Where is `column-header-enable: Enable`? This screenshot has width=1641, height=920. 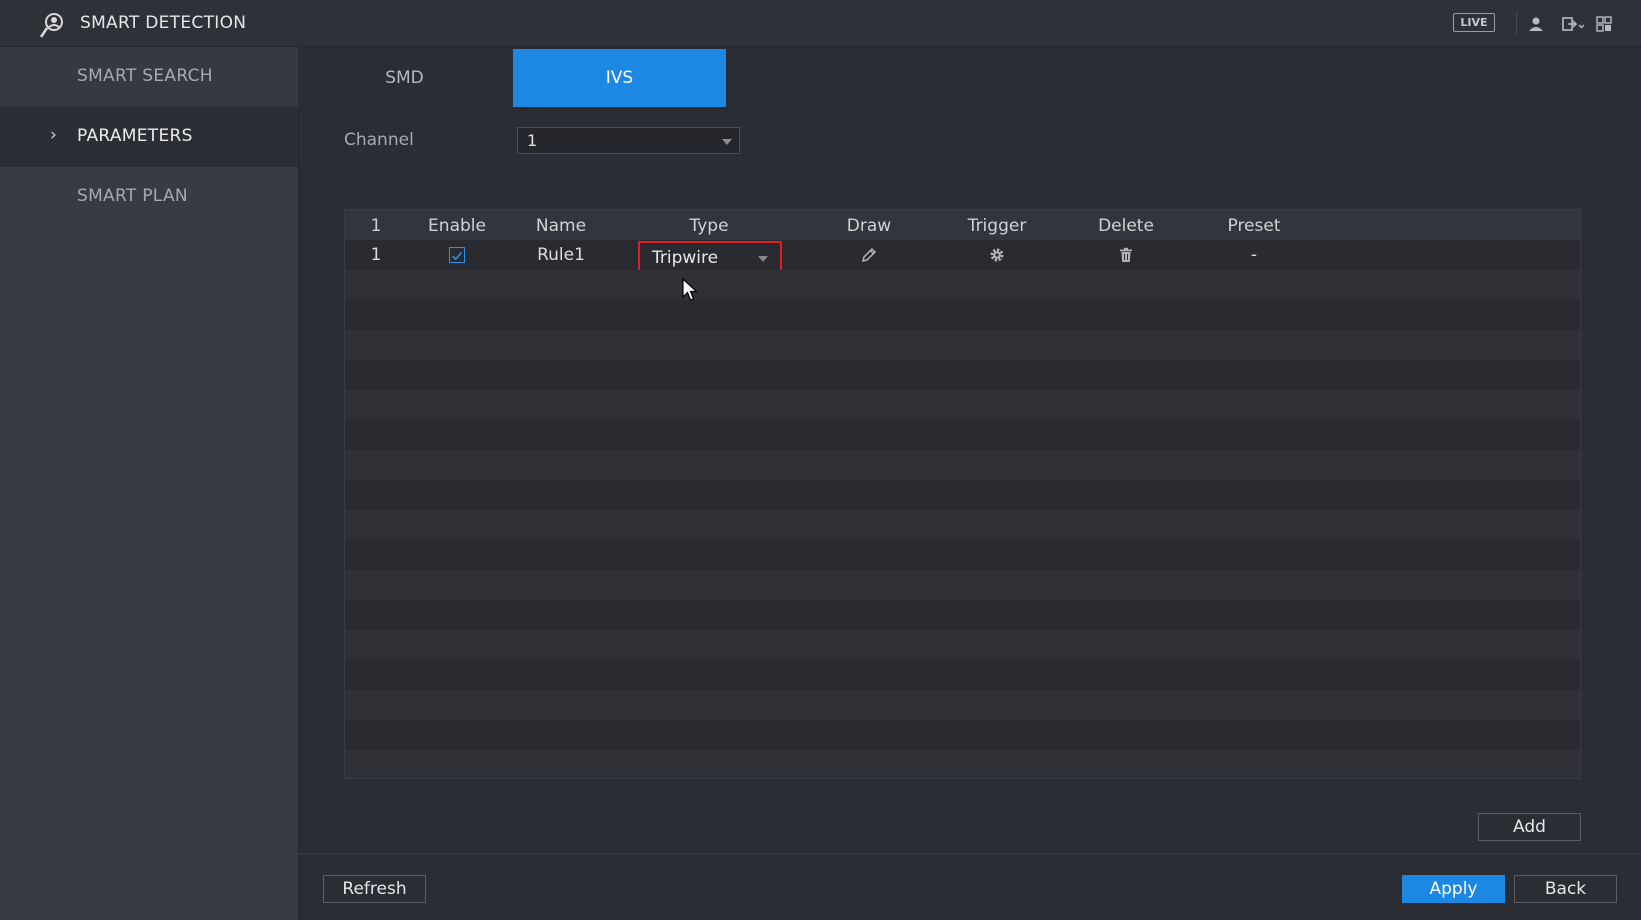 column-header-enable: Enable is located at coordinates (457, 226).